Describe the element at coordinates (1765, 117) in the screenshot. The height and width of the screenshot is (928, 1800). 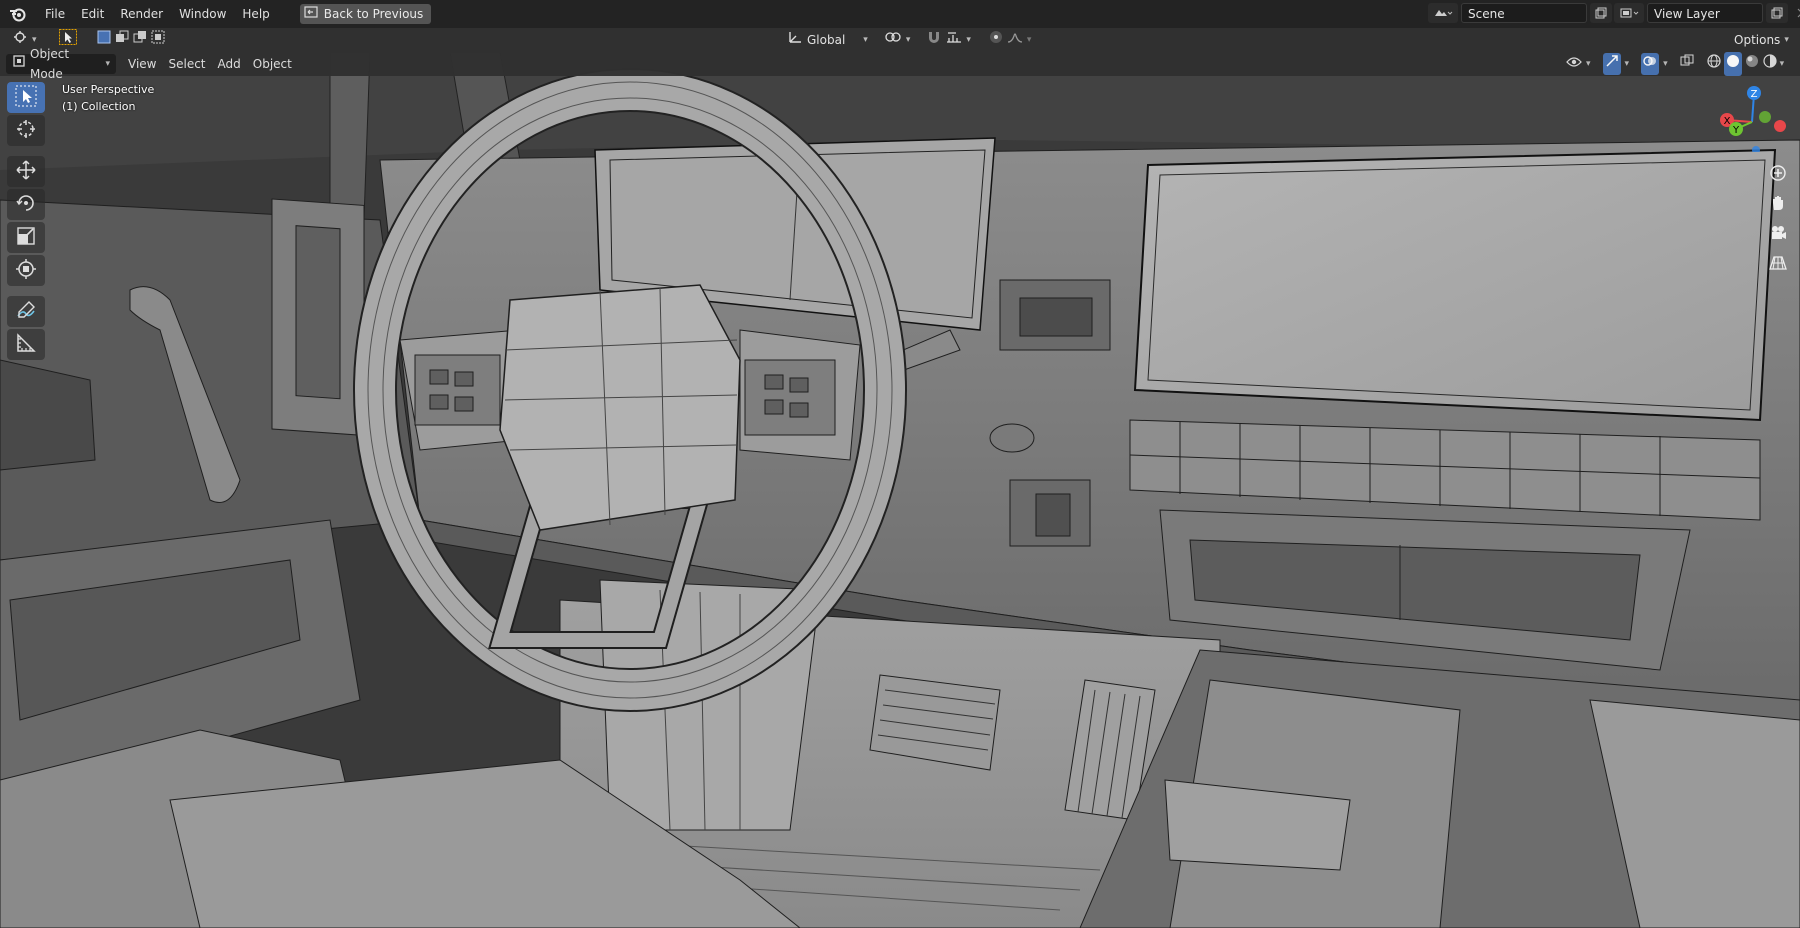
I see `gizmo-neg-y-axis` at that location.